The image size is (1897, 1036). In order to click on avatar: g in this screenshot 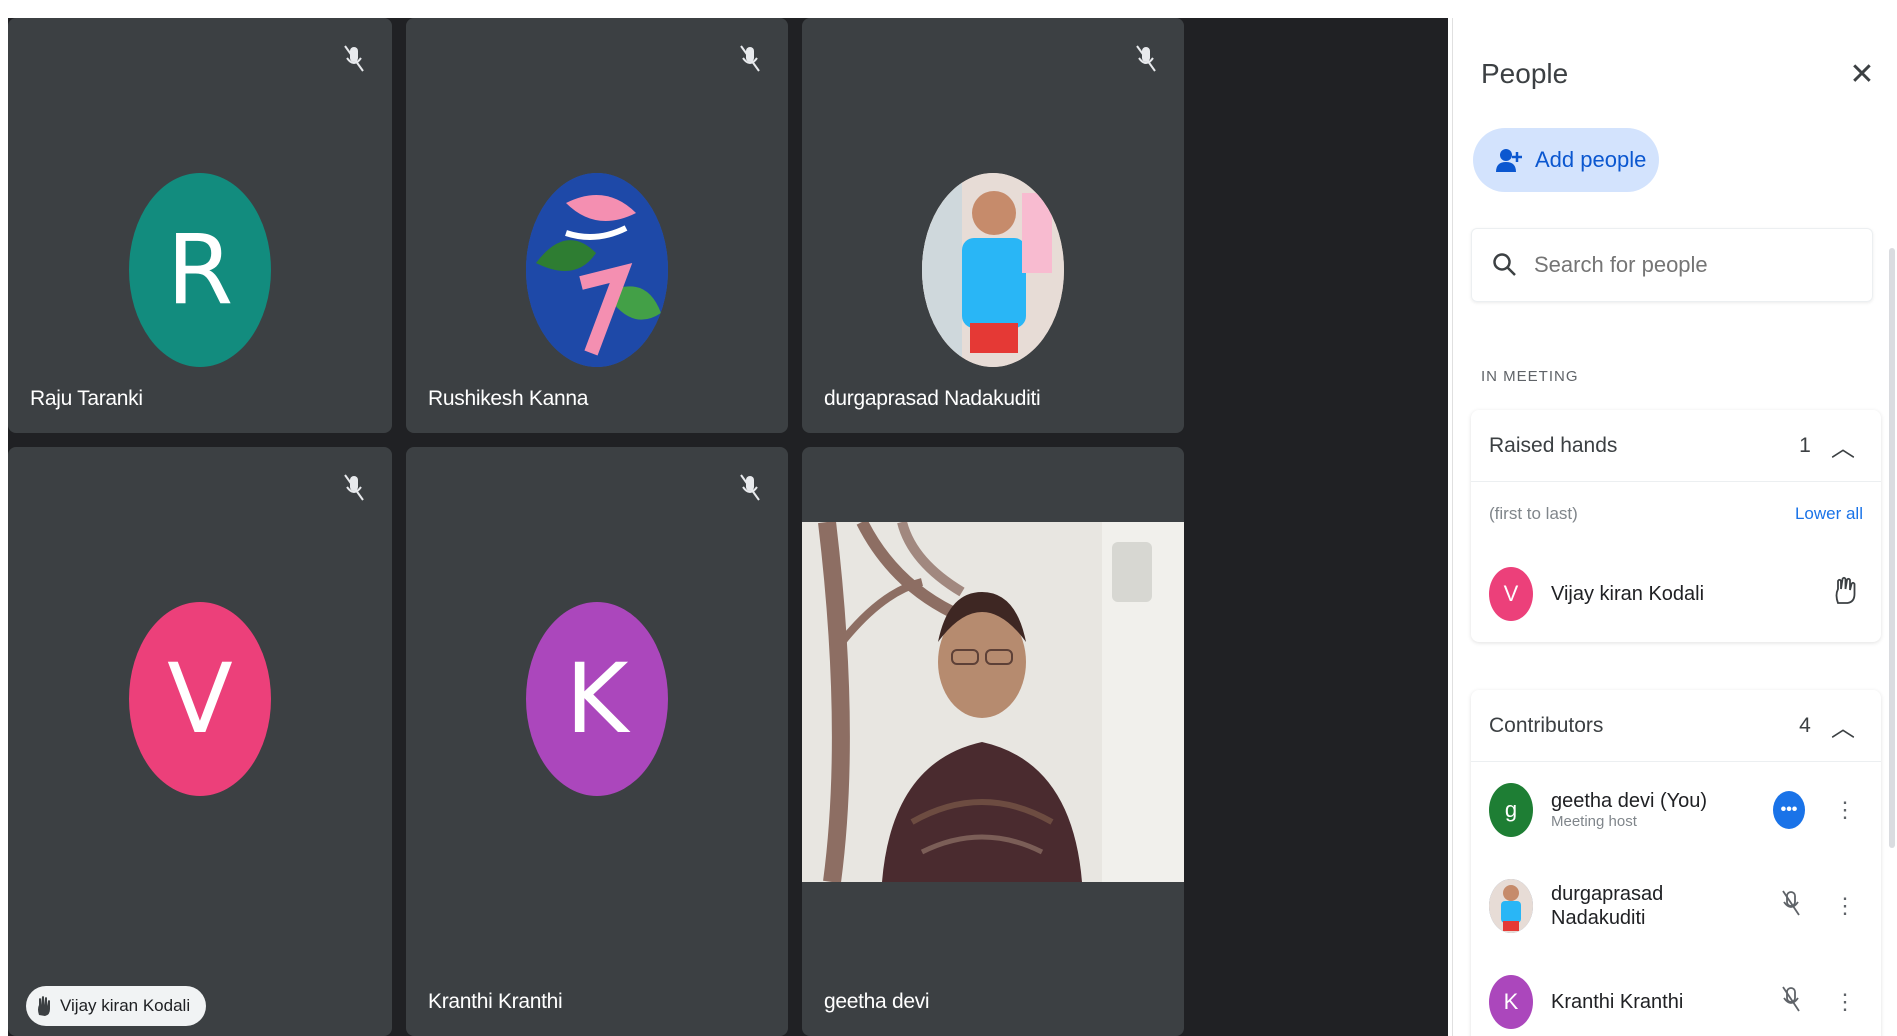, I will do `click(1511, 810)`.